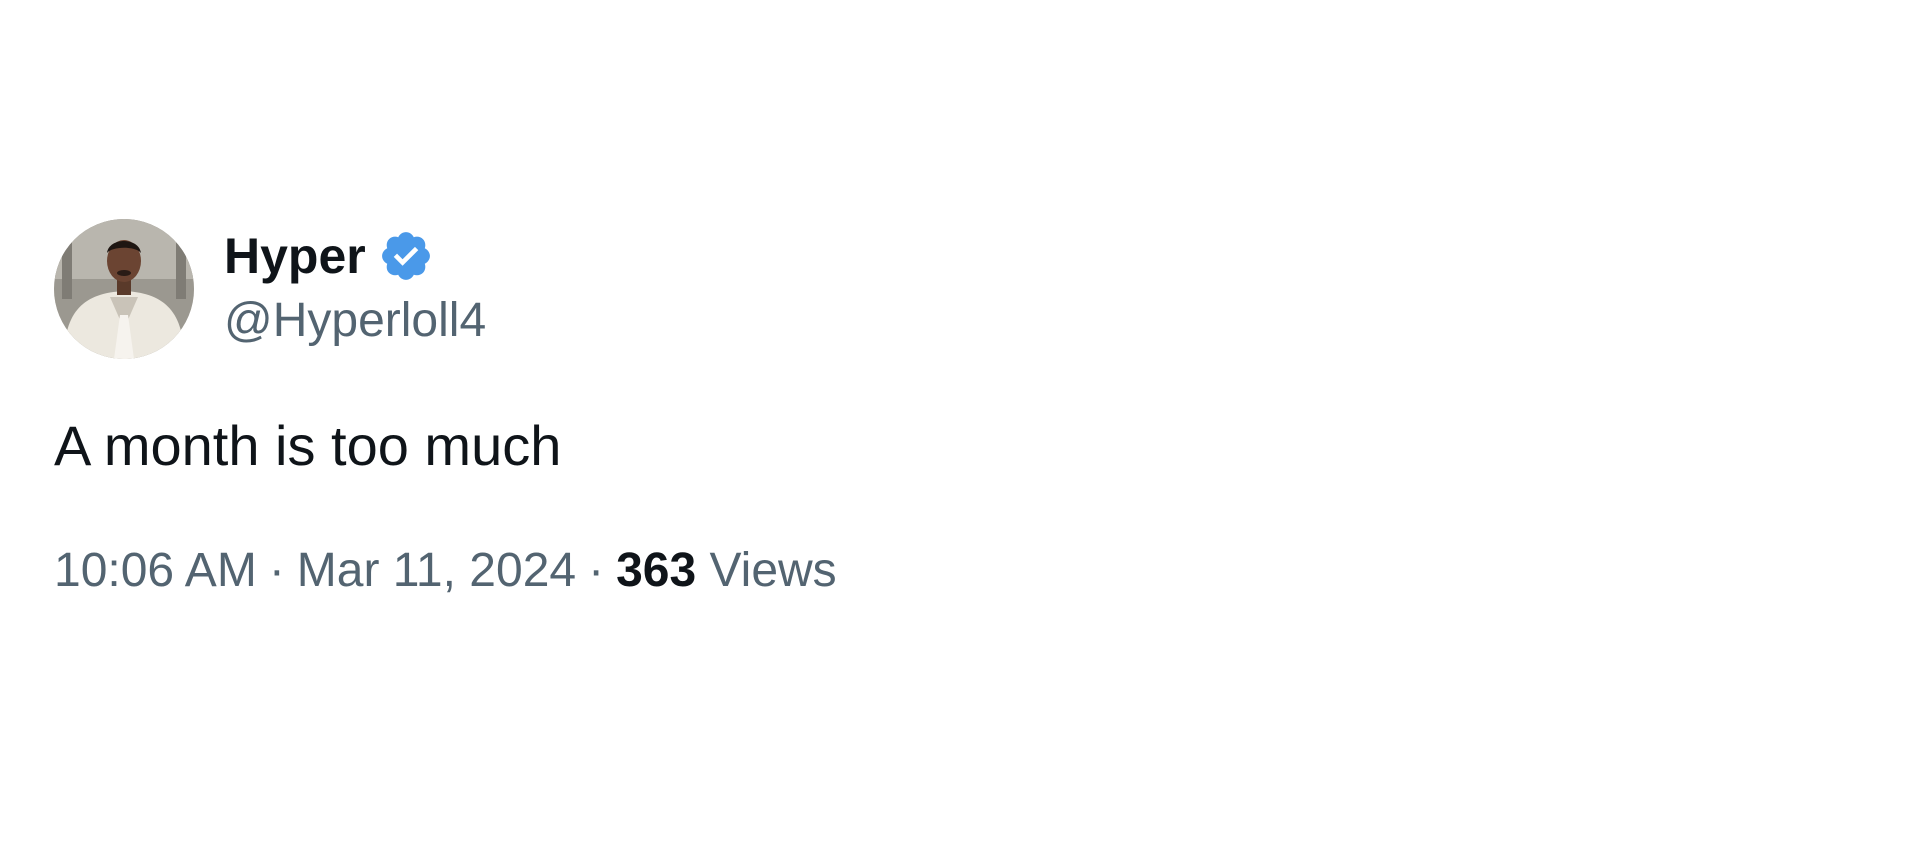  Describe the element at coordinates (355, 289) in the screenshot. I see `author-identity: Hyper @Hyperloll4` at that location.